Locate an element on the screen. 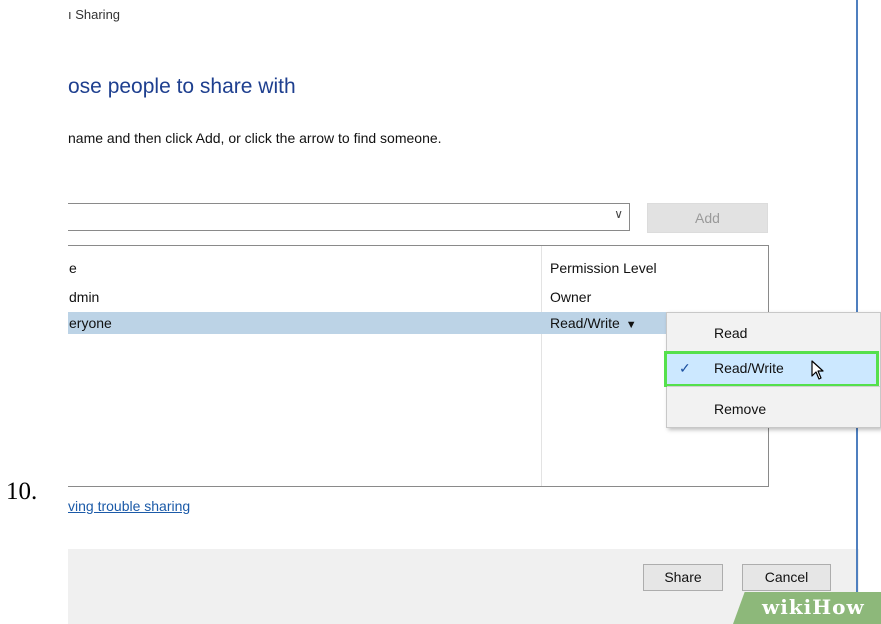  add-button: Add is located at coordinates (707, 218).